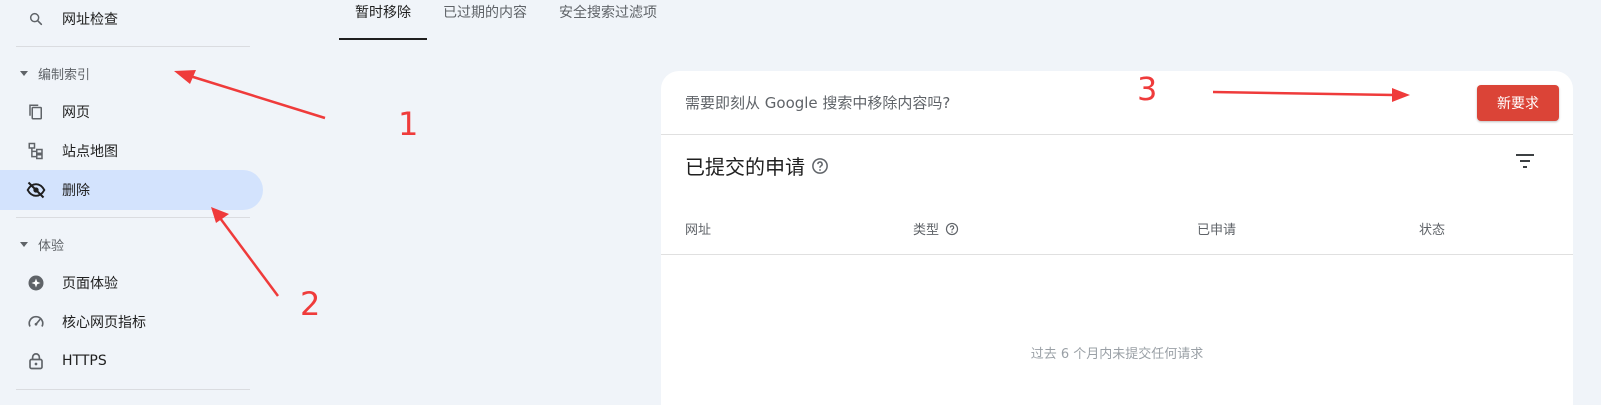 The width and height of the screenshot is (1601, 405). What do you see at coordinates (310, 304) in the screenshot?
I see `annotation-number-2: 2` at bounding box center [310, 304].